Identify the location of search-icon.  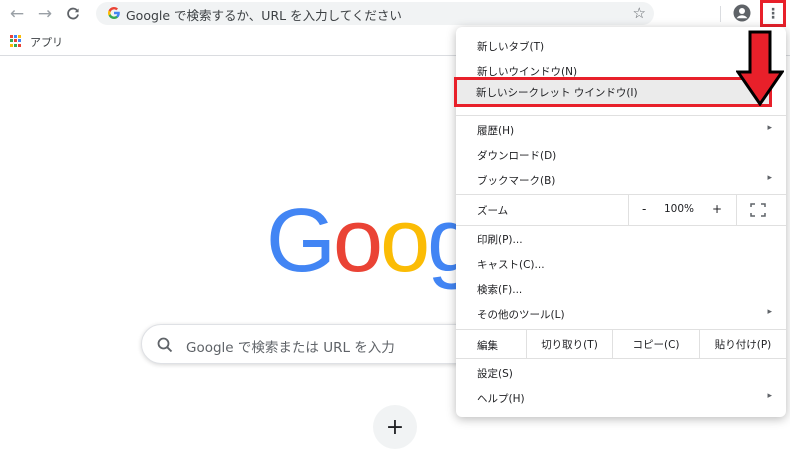
(165, 345).